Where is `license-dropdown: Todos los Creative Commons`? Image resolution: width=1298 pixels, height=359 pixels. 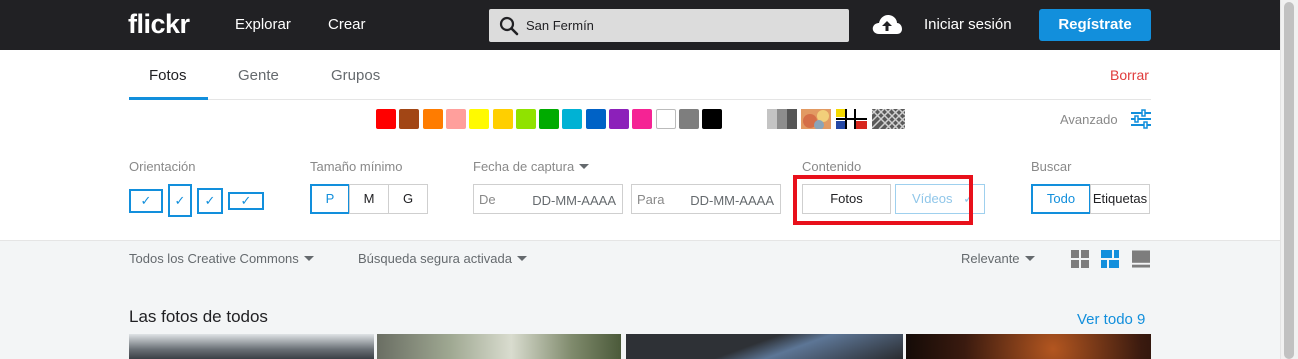 license-dropdown: Todos los Creative Commons is located at coordinates (221, 258).